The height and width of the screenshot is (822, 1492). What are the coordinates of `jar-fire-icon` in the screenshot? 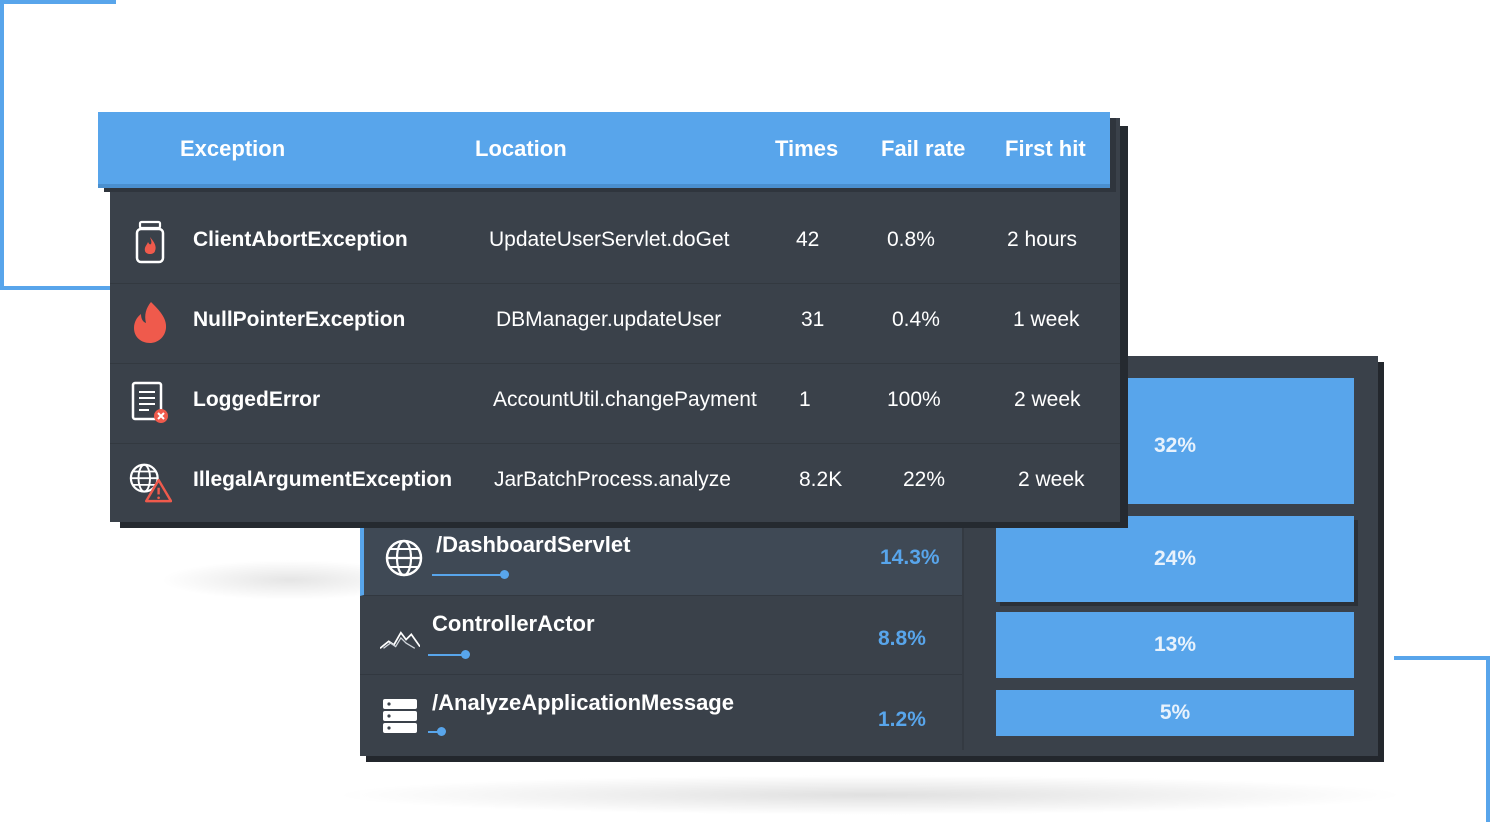 It's located at (150, 242).